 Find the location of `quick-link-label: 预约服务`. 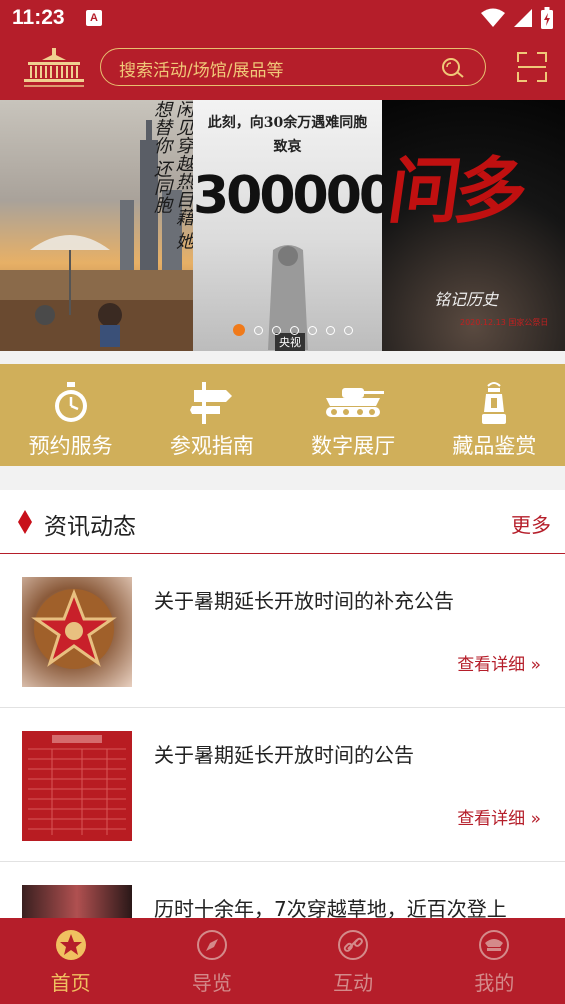

quick-link-label: 预约服务 is located at coordinates (70, 446).